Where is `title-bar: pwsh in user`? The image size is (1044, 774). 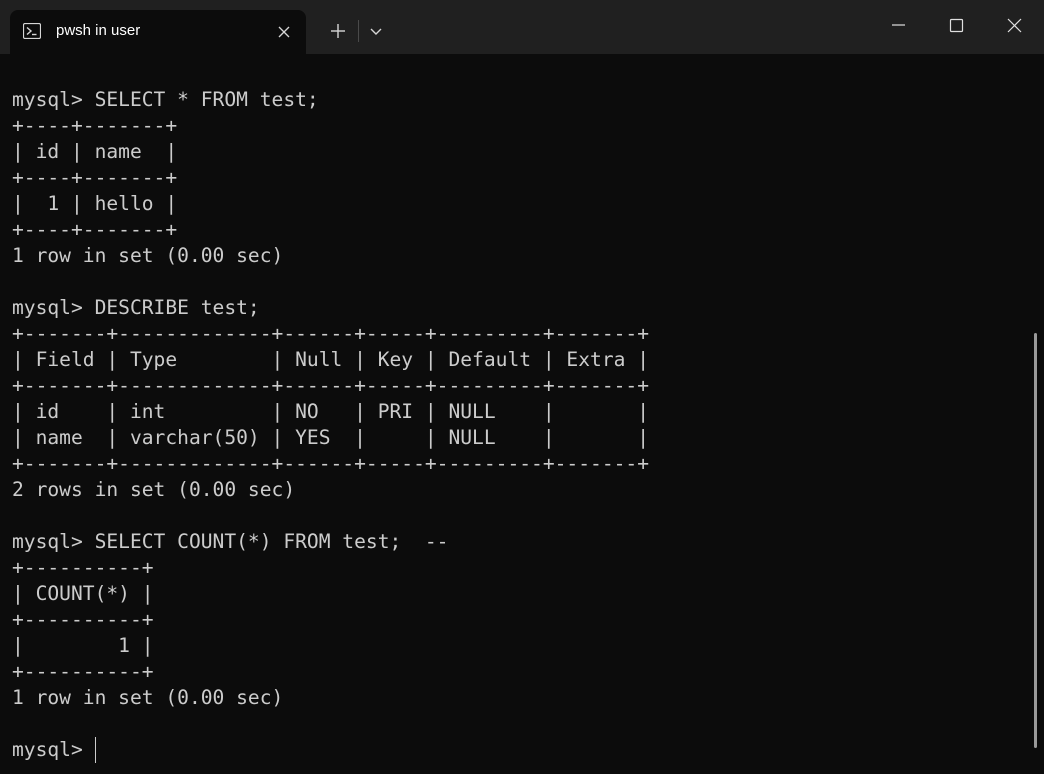 title-bar: pwsh in user is located at coordinates (522, 27).